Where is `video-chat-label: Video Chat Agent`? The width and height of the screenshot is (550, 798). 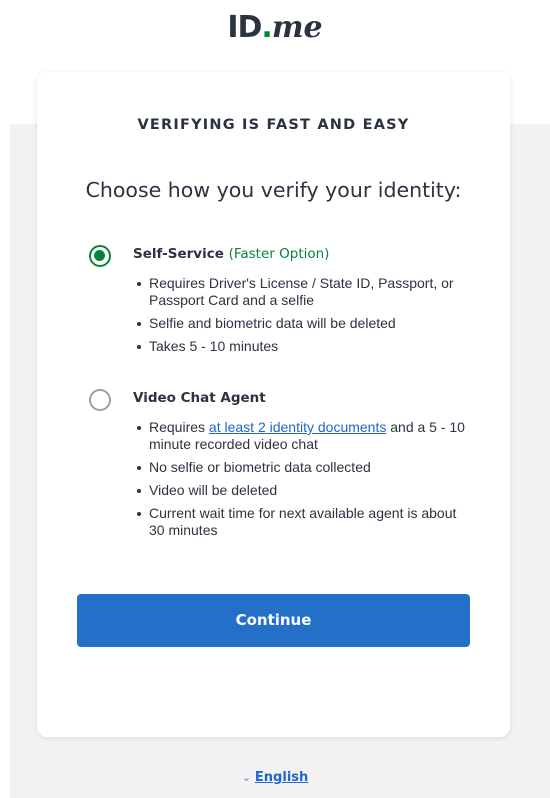 video-chat-label: Video Chat Agent is located at coordinates (199, 398).